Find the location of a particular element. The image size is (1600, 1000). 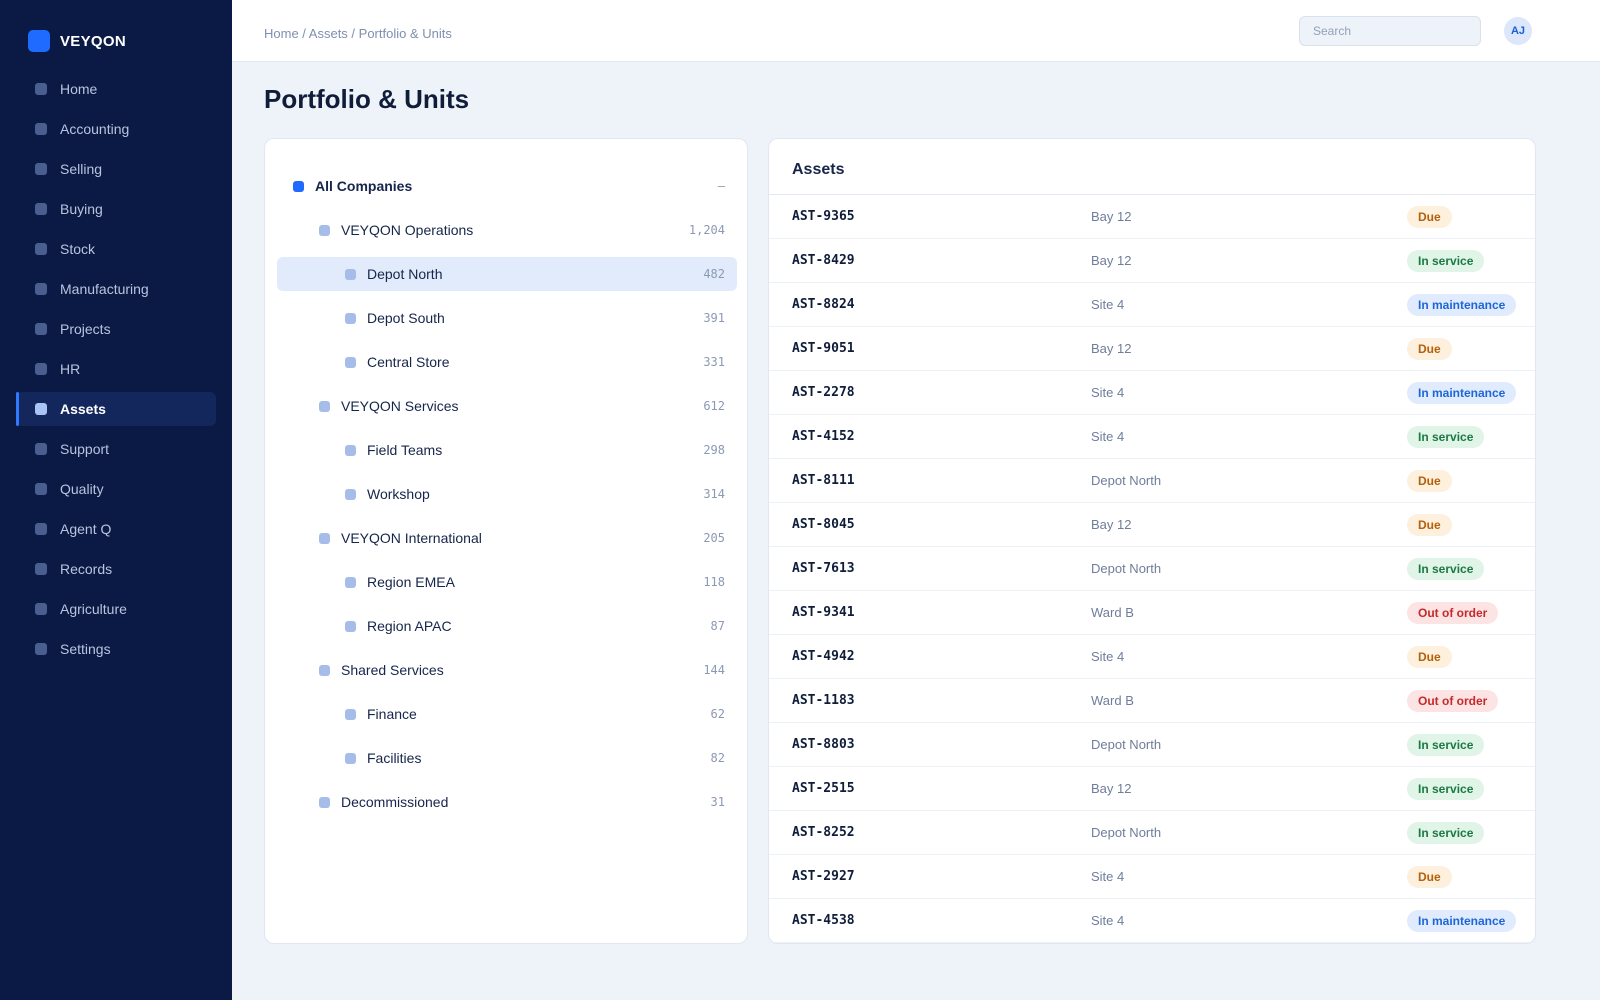

tree-node-veyqon-operations: VEYQON Operations 1,204 is located at coordinates (507, 230).